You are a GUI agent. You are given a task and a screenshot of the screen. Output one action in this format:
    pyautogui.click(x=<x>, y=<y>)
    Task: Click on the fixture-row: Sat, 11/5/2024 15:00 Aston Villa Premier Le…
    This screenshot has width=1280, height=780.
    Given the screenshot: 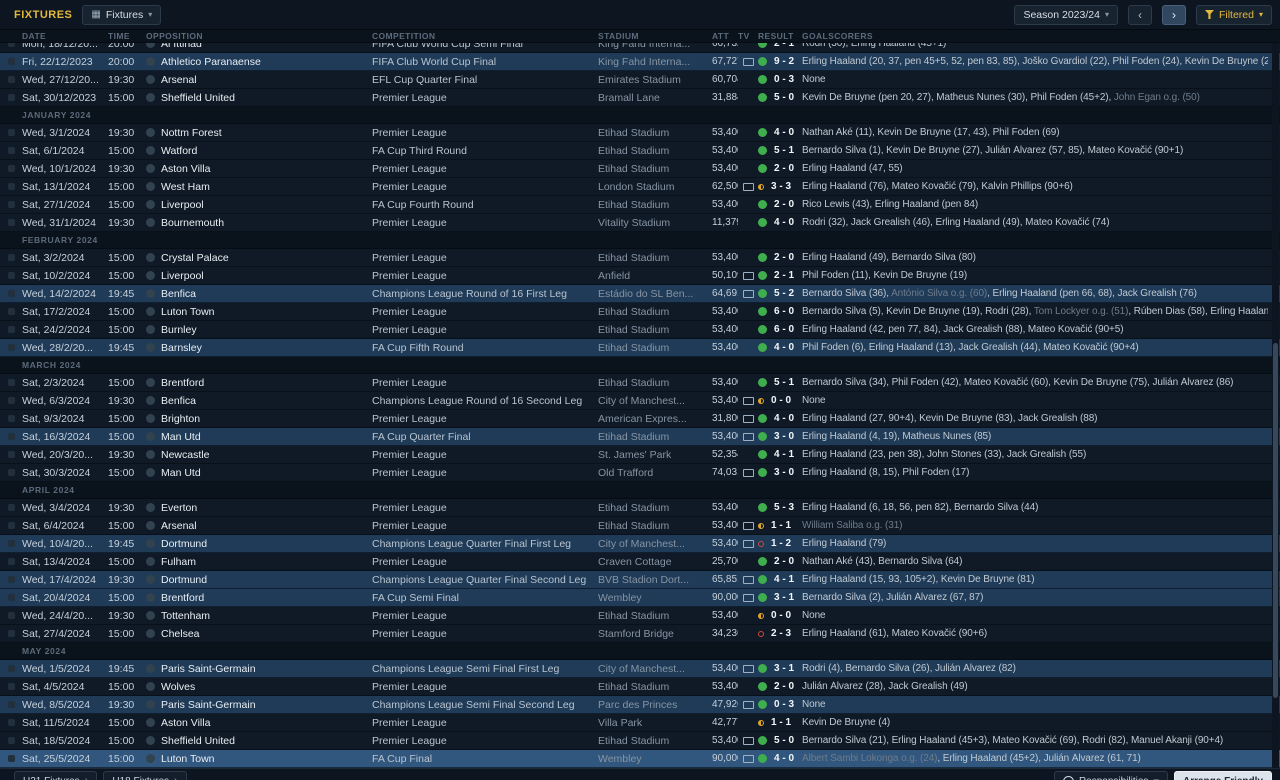 What is the action you would take?
    pyautogui.click(x=640, y=723)
    